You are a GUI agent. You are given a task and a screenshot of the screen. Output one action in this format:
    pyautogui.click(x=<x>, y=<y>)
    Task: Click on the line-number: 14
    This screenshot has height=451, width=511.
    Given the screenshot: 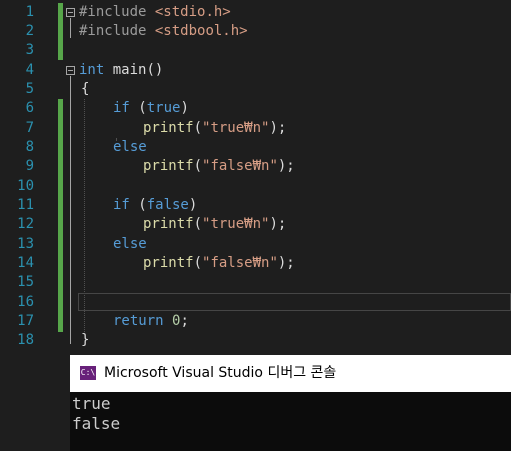 What is the action you would take?
    pyautogui.click(x=25, y=263)
    